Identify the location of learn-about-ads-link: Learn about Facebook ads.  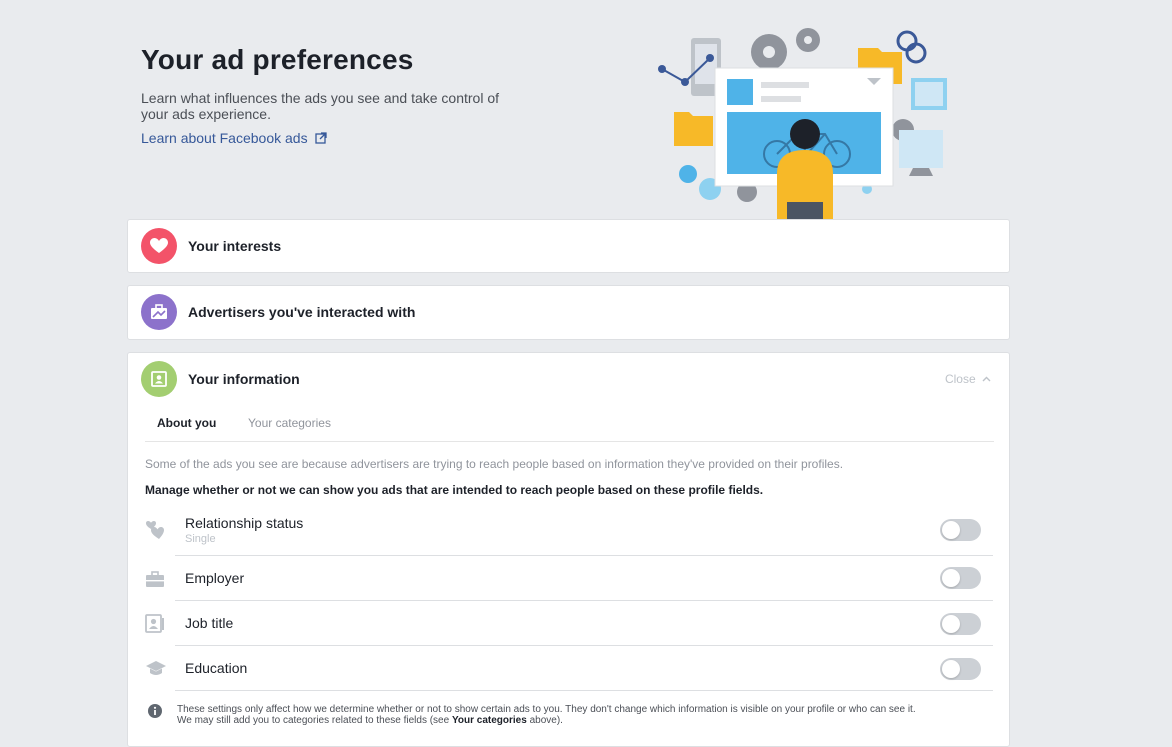
(234, 138).